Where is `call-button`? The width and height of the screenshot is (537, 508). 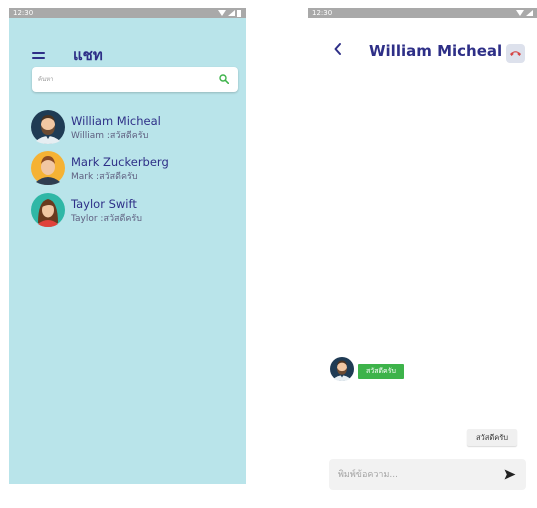
call-button is located at coordinates (515, 53).